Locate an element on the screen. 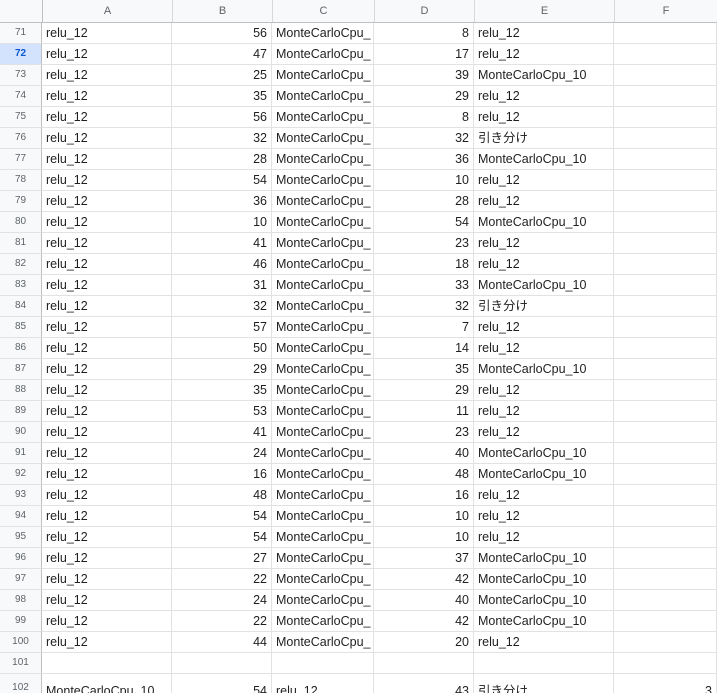 The height and width of the screenshot is (693, 717). cell-d: 37 is located at coordinates (424, 558).